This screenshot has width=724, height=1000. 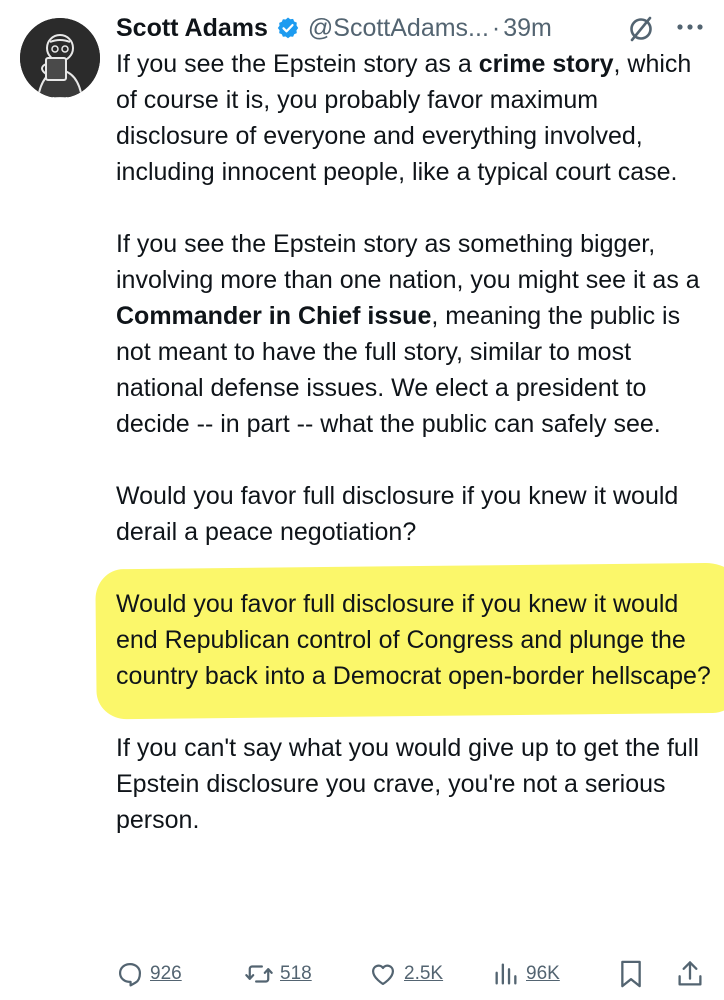 I want to click on author-name: Scott Adams, so click(x=192, y=28).